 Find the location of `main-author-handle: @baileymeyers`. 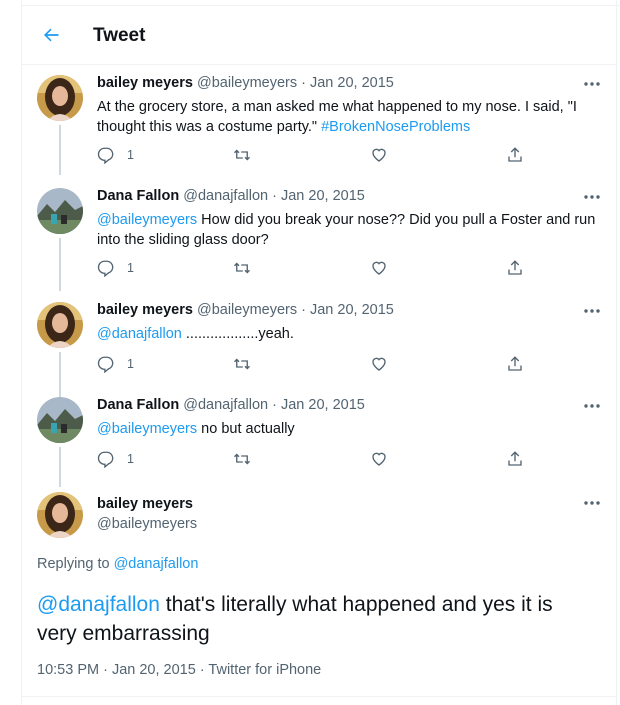

main-author-handle: @baileymeyers is located at coordinates (147, 524).